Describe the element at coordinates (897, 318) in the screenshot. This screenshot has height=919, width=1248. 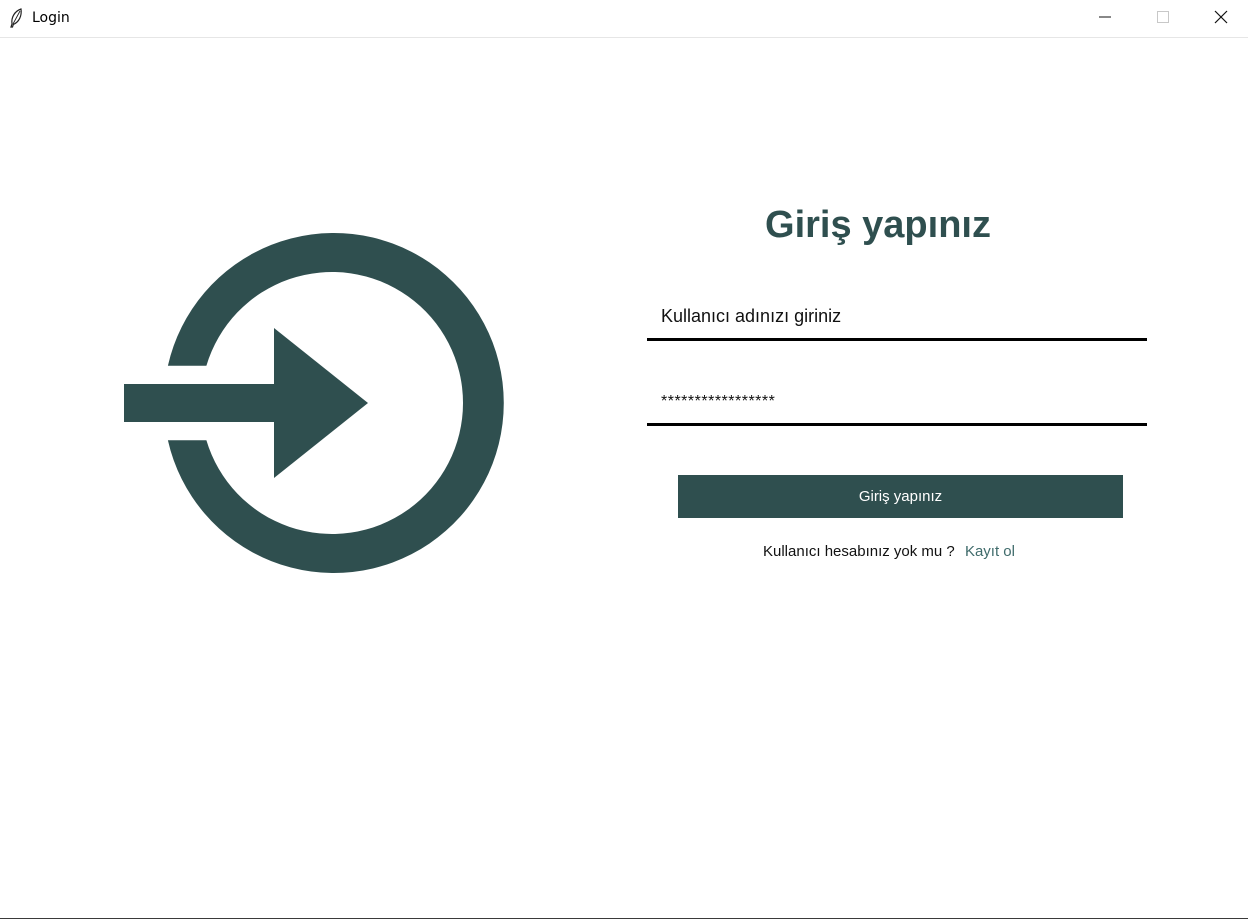
I see `username-field` at that location.